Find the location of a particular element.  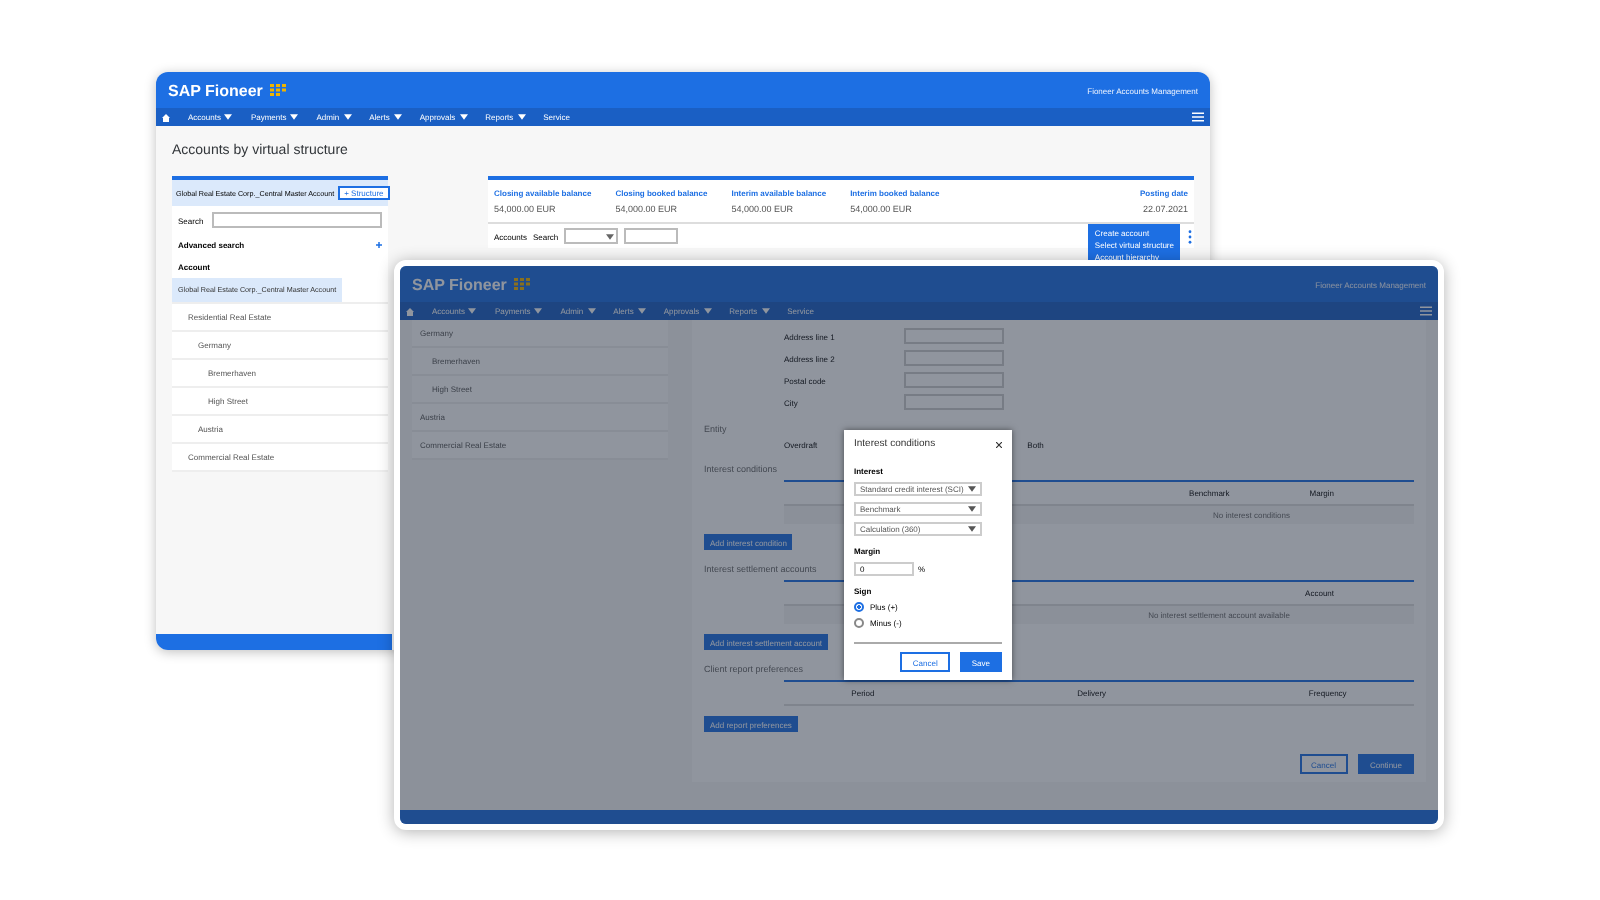

close-icon is located at coordinates (999, 444).